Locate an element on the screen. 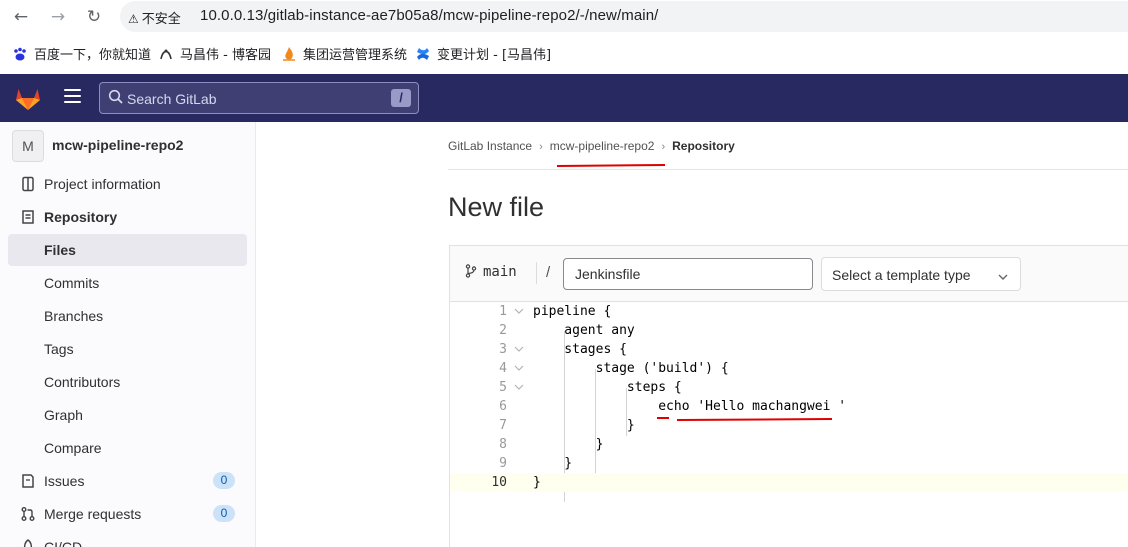 This screenshot has width=1128, height=547. project-avatar: M is located at coordinates (28, 146).